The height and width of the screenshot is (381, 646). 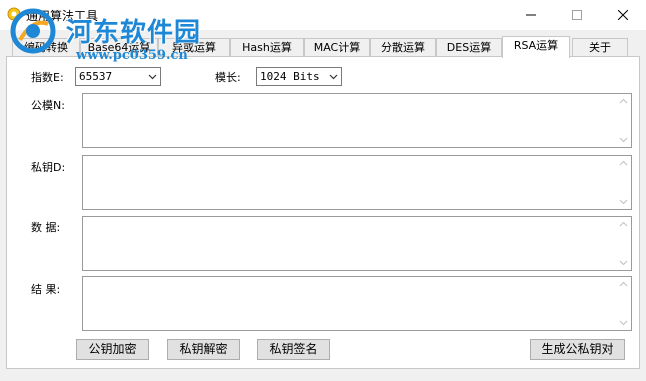 I want to click on result-label: 结 果:, so click(x=46, y=289).